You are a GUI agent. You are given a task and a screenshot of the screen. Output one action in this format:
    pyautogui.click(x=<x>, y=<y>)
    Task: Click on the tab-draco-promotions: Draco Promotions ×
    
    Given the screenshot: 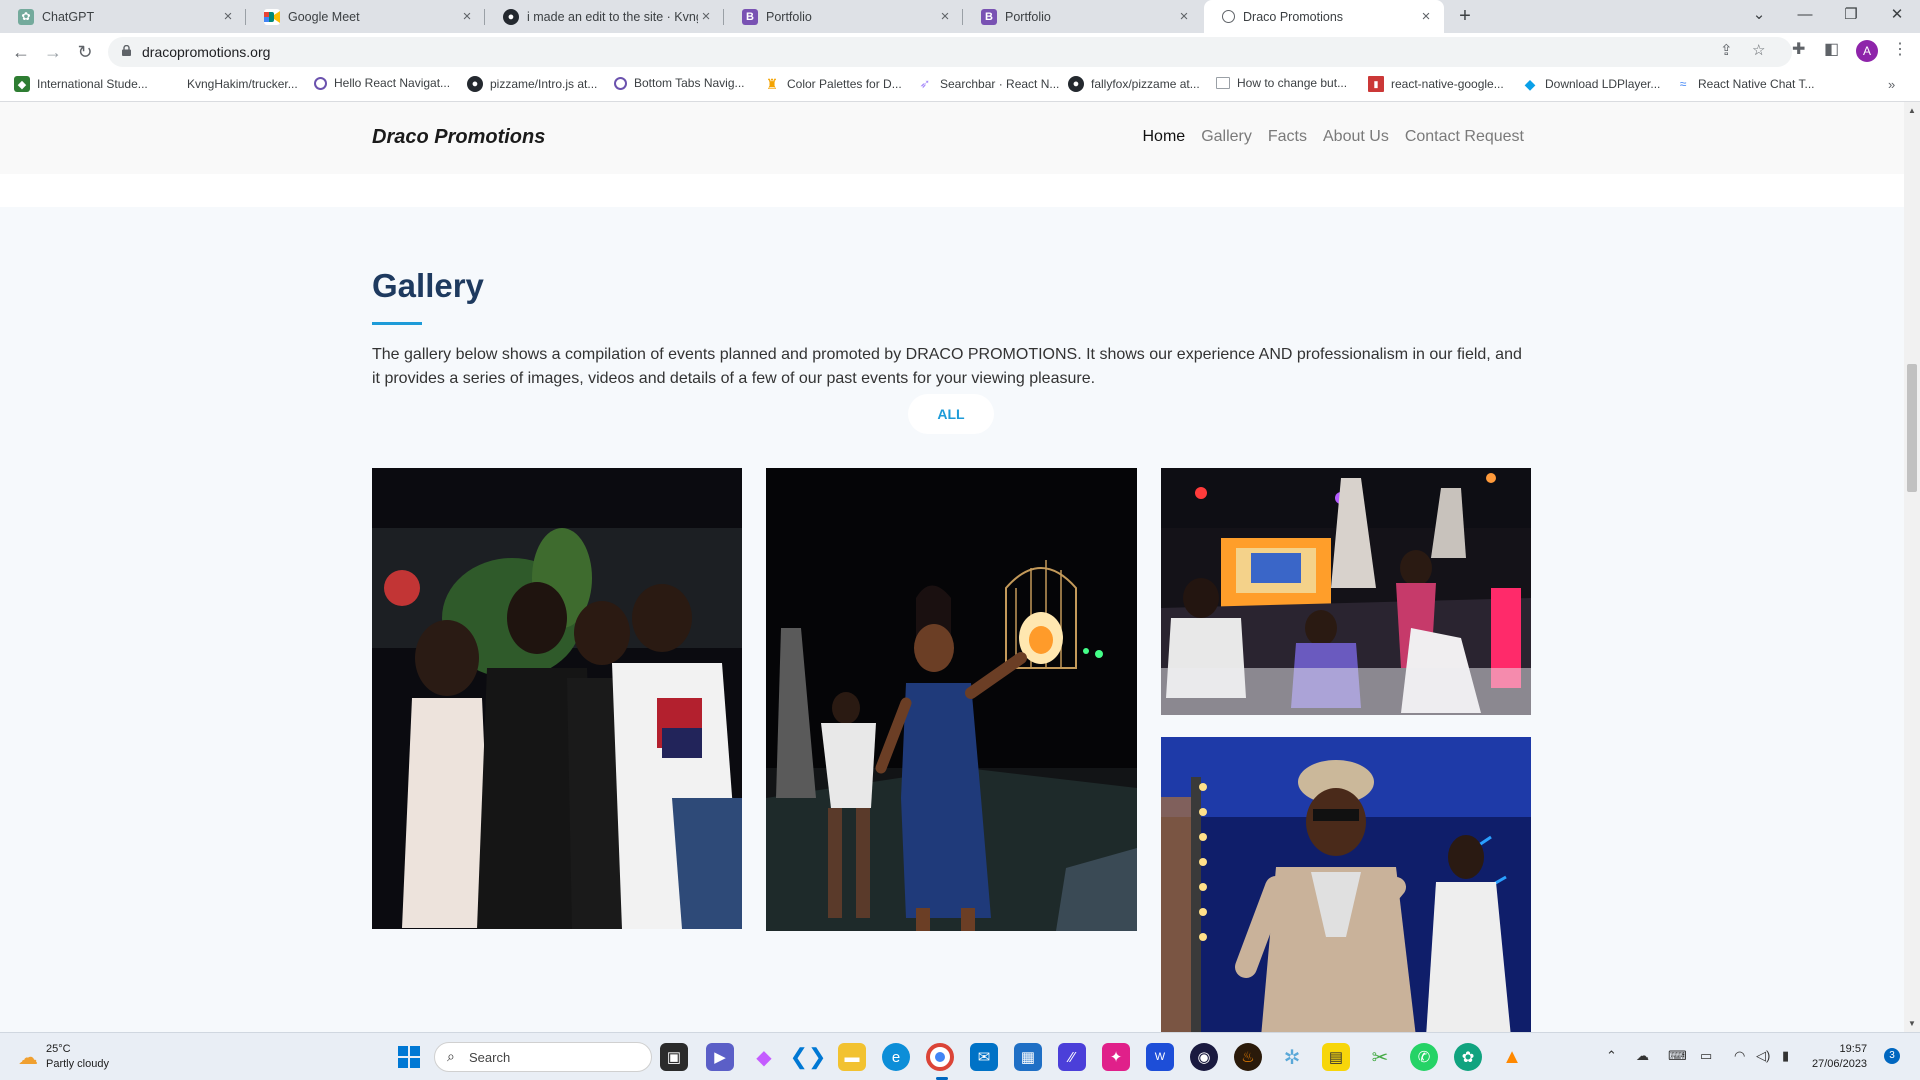 What is the action you would take?
    pyautogui.click(x=1324, y=16)
    